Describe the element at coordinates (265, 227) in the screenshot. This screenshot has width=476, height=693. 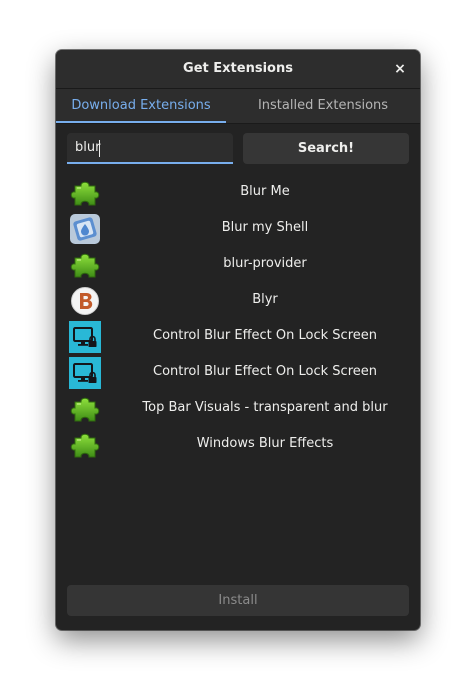
I see `result-name: Blur my Shell` at that location.